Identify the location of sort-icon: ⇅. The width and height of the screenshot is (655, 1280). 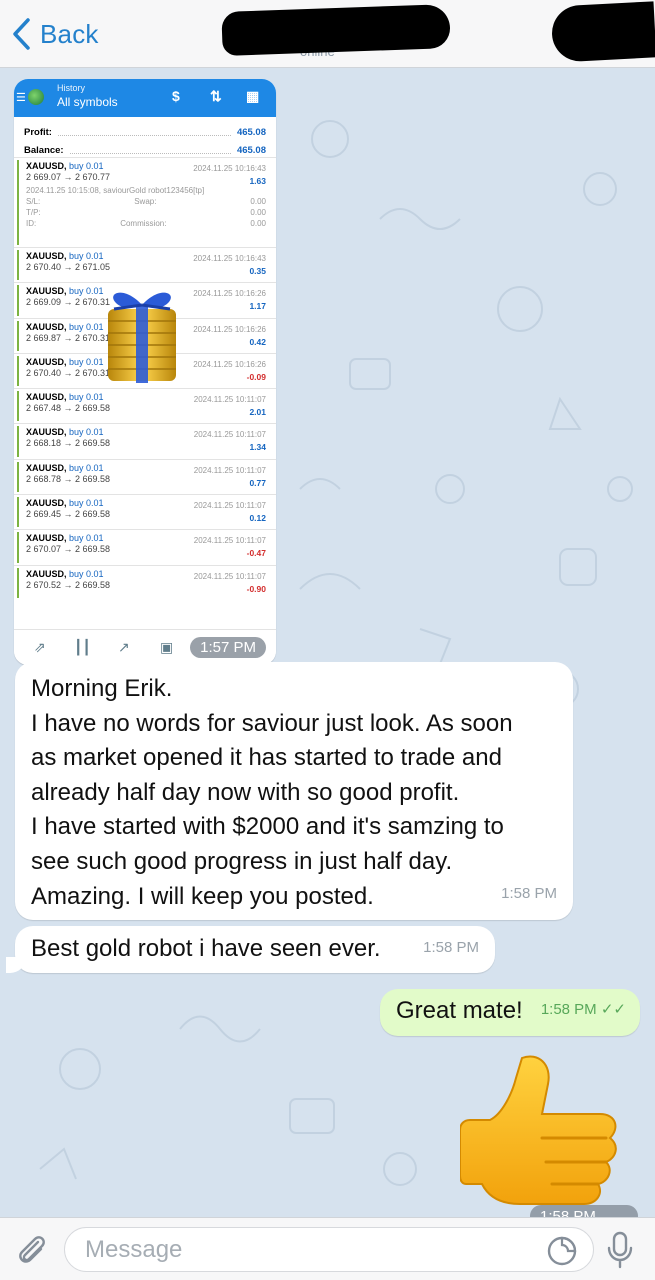
(216, 96).